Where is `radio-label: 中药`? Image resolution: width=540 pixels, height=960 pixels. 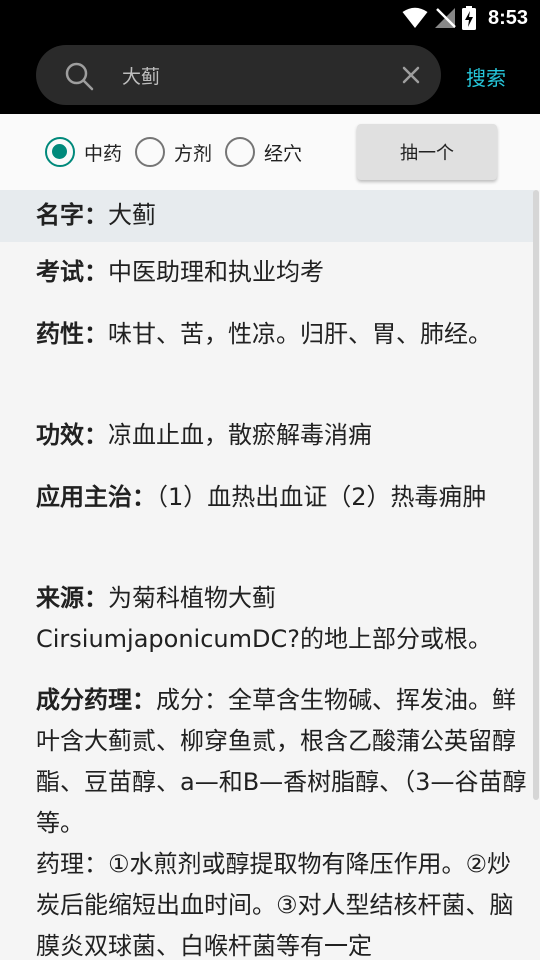 radio-label: 中药 is located at coordinates (103, 153).